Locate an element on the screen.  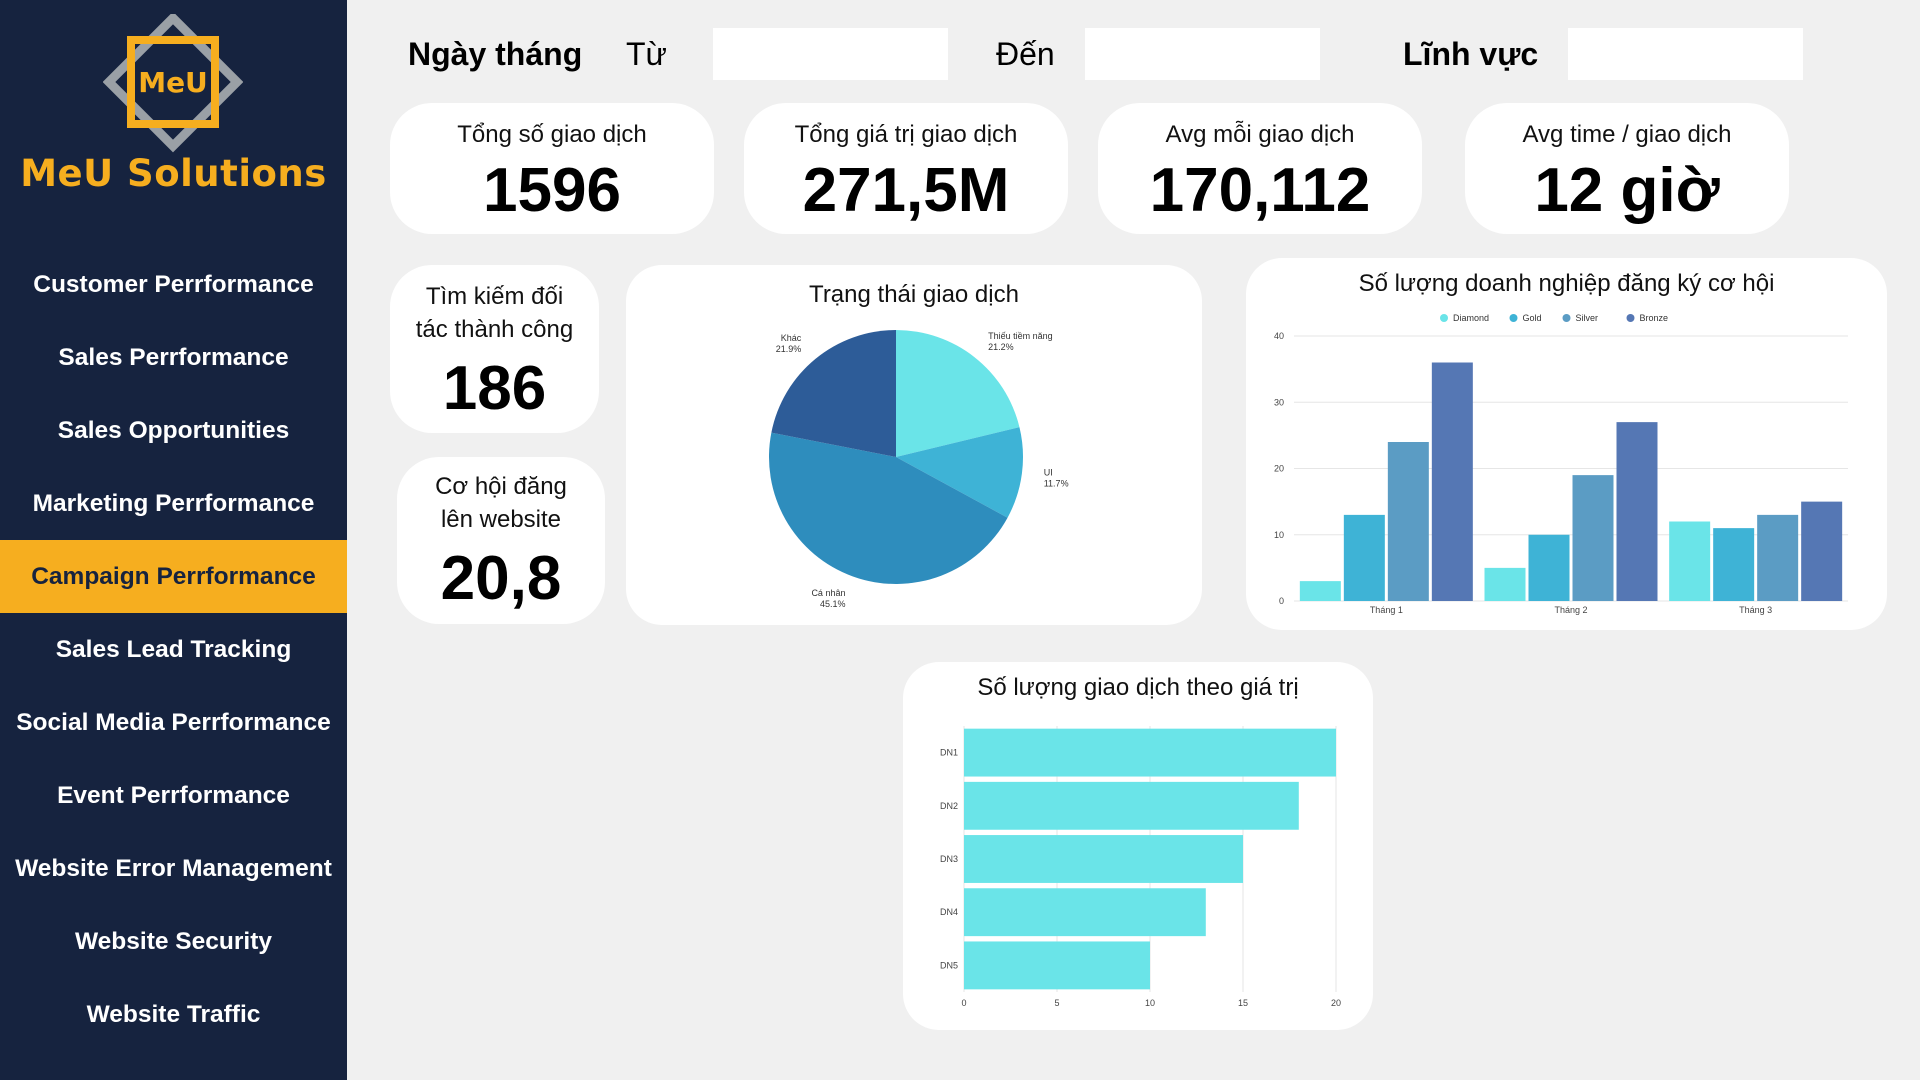
brand-name: MeU Solutions is located at coordinates (173, 173).